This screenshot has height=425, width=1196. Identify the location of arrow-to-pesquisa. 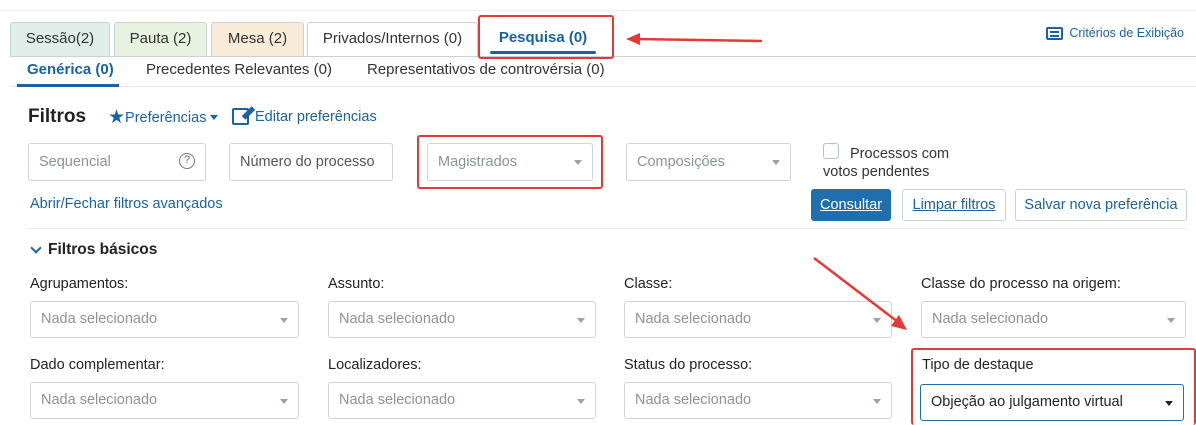
(694, 39).